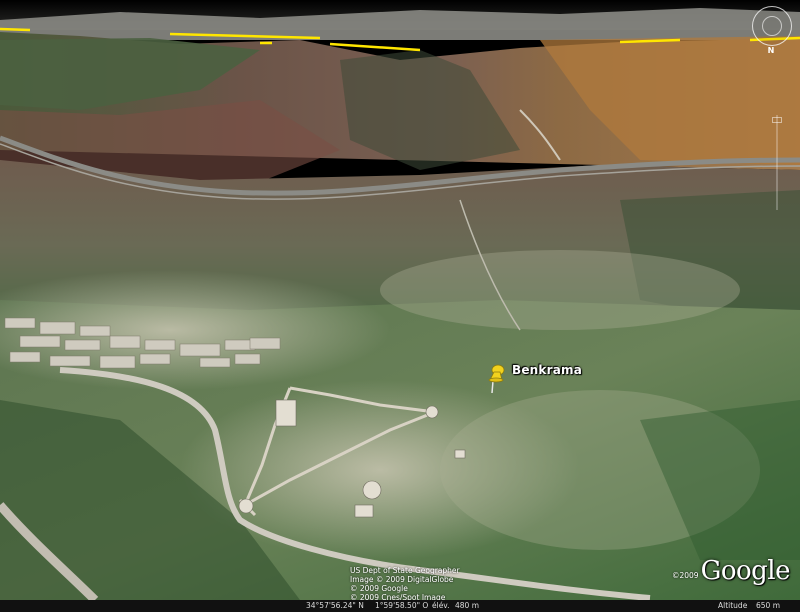 This screenshot has width=800, height=612. Describe the element at coordinates (771, 50) in the screenshot. I see `north-indicator: N` at that location.